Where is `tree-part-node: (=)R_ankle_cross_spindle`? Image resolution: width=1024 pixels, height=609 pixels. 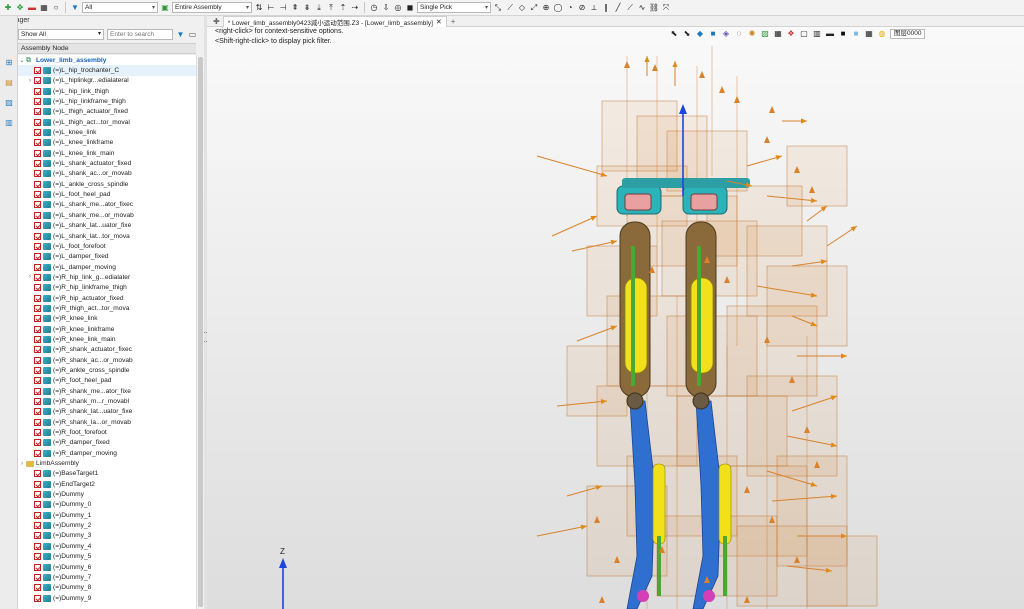 tree-part-node: (=)R_ankle_cross_spindle is located at coordinates (107, 370).